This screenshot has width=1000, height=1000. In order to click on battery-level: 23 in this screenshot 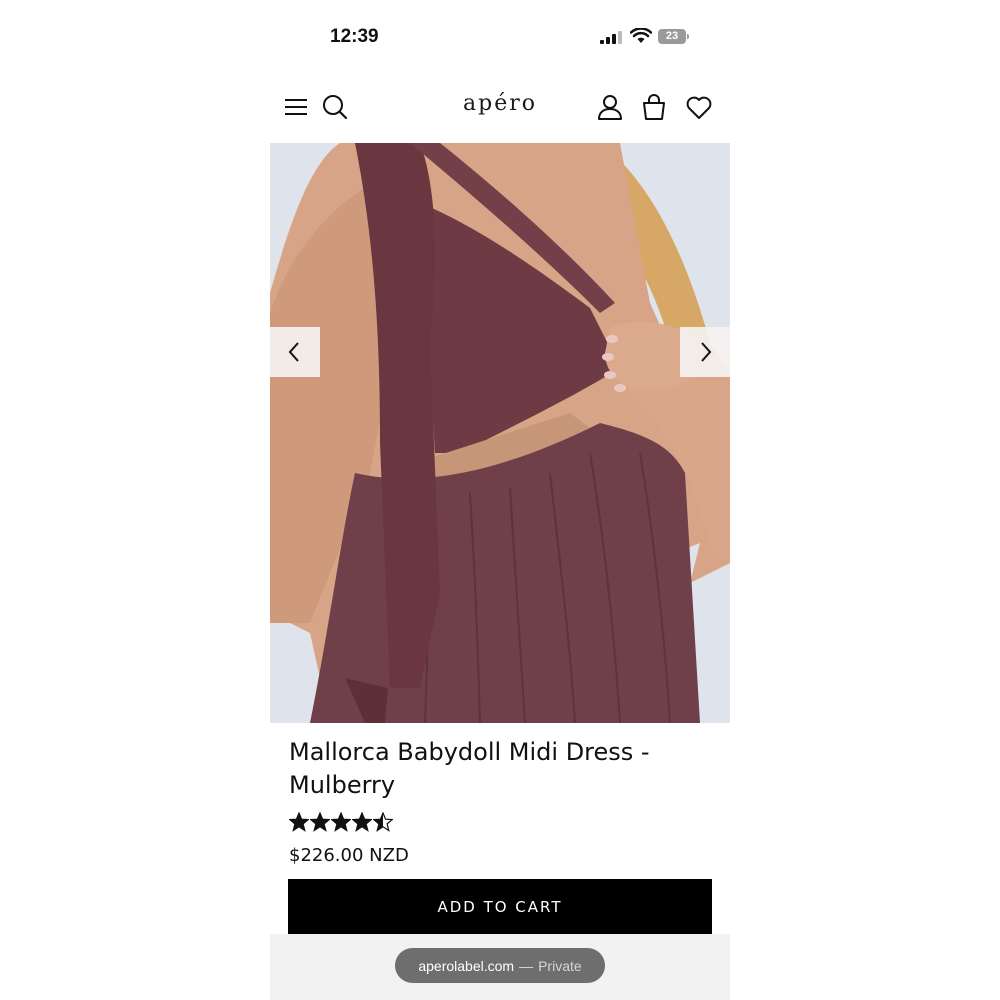, I will do `click(672, 36)`.